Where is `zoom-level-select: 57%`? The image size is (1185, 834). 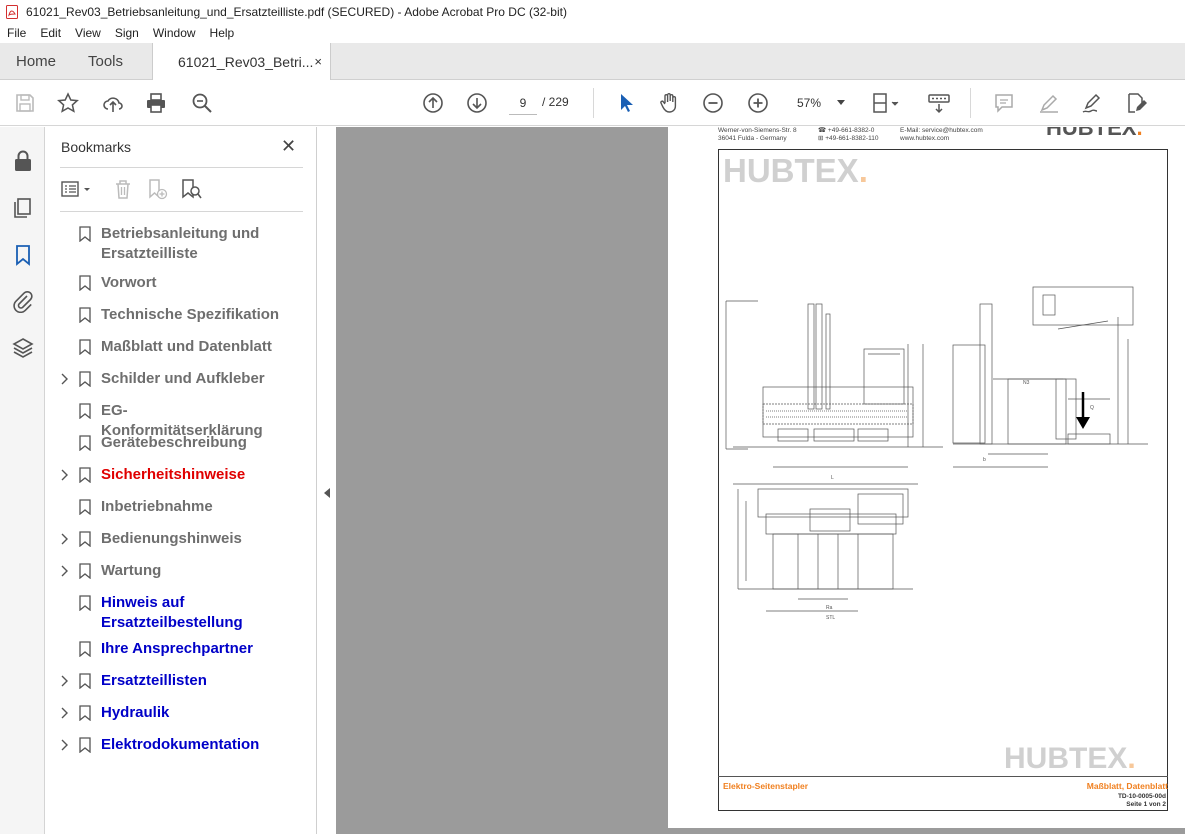 zoom-level-select: 57% is located at coordinates (818, 103).